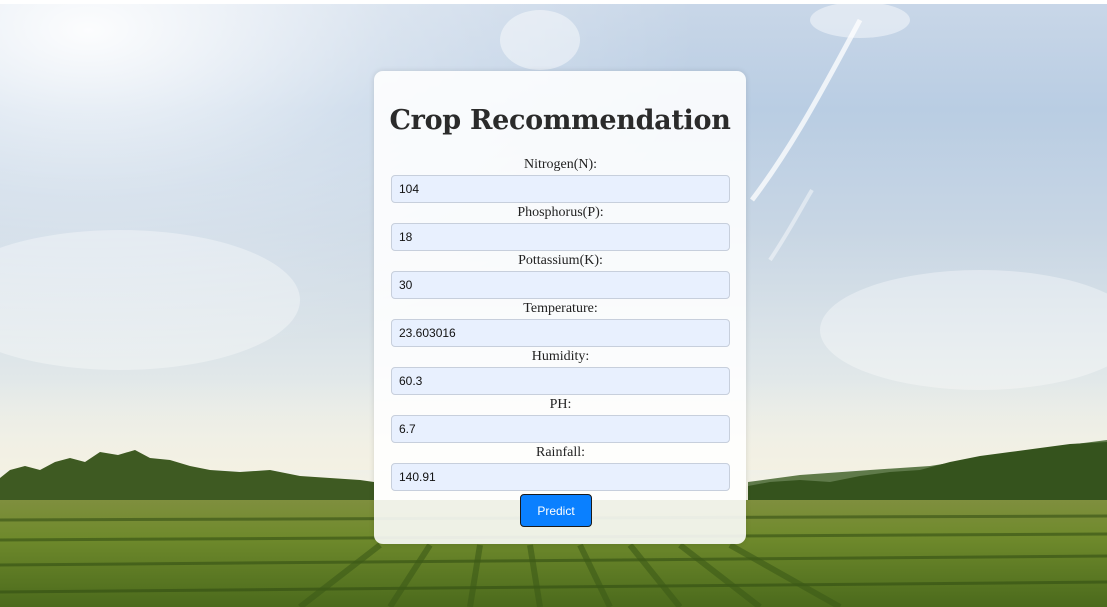 The width and height of the screenshot is (1107, 607). What do you see at coordinates (560, 164) in the screenshot?
I see `nitrogen-label: Nitrogen(N):` at bounding box center [560, 164].